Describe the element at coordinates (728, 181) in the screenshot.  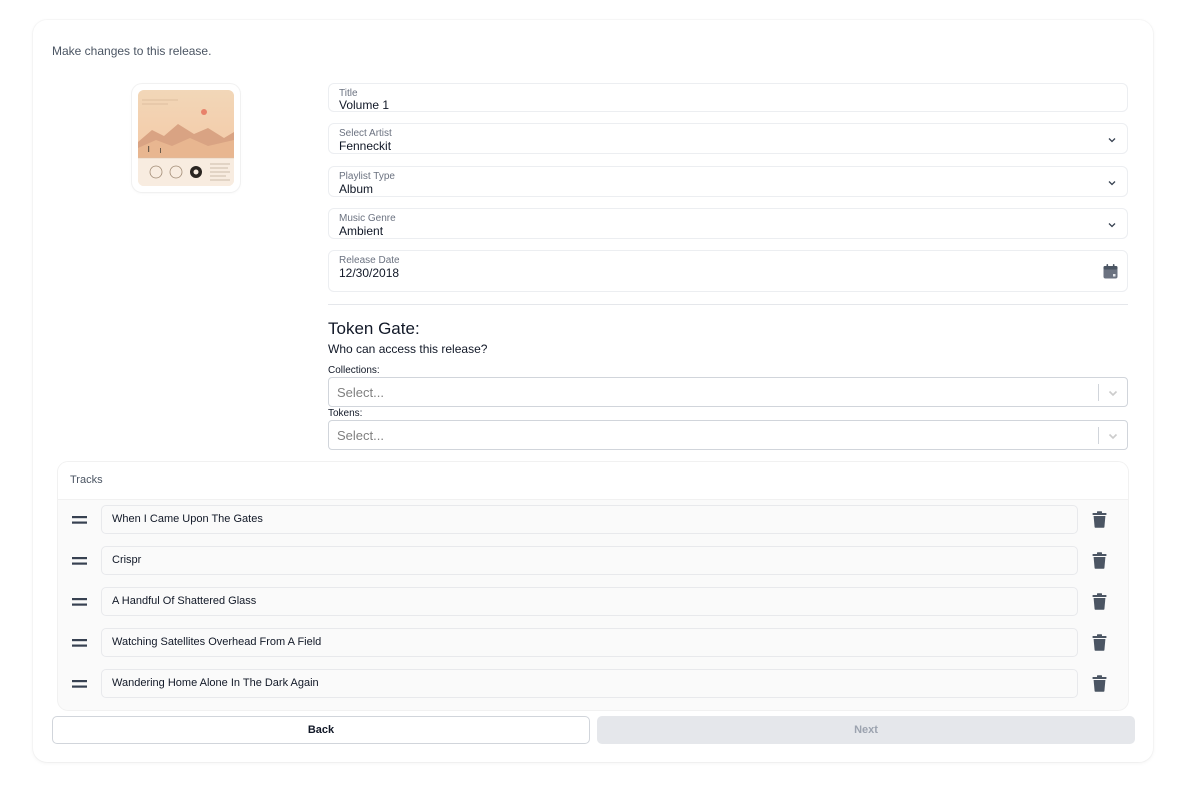
I see `playlist-type-select: Playlist Type Album` at that location.